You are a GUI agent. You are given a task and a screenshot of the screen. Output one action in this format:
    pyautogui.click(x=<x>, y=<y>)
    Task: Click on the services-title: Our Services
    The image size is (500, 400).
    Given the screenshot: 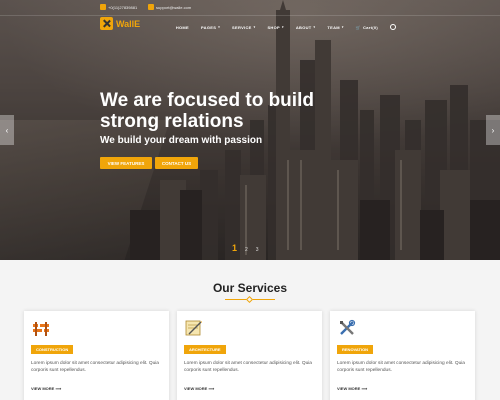 What is the action you would take?
    pyautogui.click(x=250, y=288)
    